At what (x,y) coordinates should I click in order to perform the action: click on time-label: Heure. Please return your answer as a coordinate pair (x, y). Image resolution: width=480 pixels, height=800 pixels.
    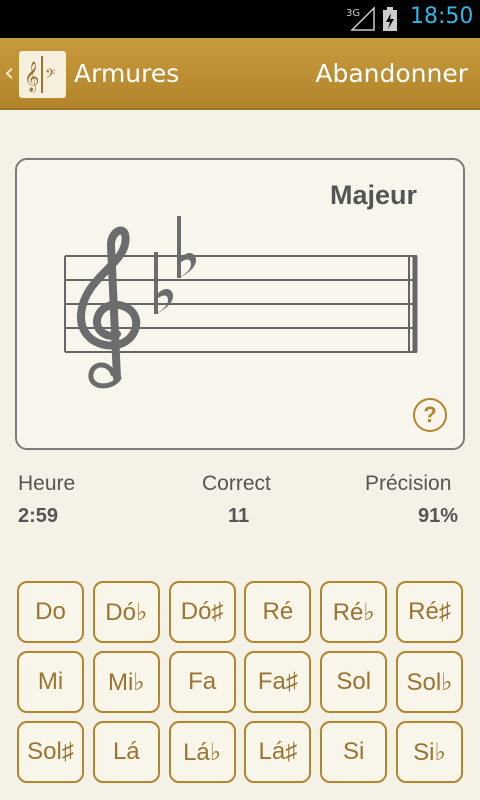
    Looking at the image, I should click on (47, 483).